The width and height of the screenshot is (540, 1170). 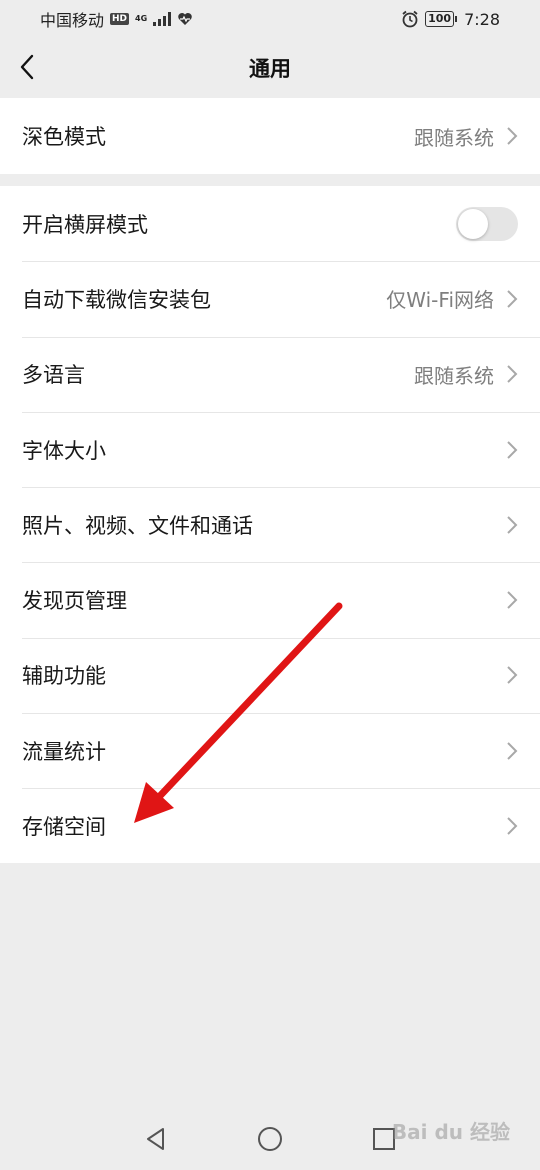 What do you see at coordinates (53, 375) in the screenshot?
I see `row-label: 多语言` at bounding box center [53, 375].